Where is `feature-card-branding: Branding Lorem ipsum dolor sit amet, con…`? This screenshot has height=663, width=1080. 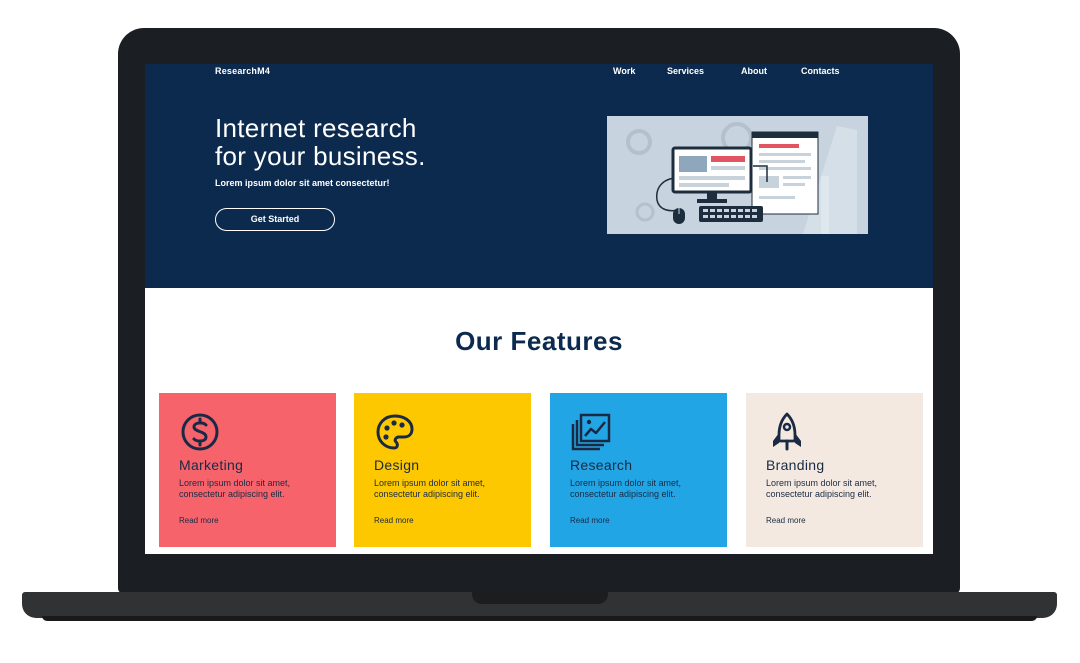 feature-card-branding: Branding Lorem ipsum dolor sit amet, con… is located at coordinates (834, 470).